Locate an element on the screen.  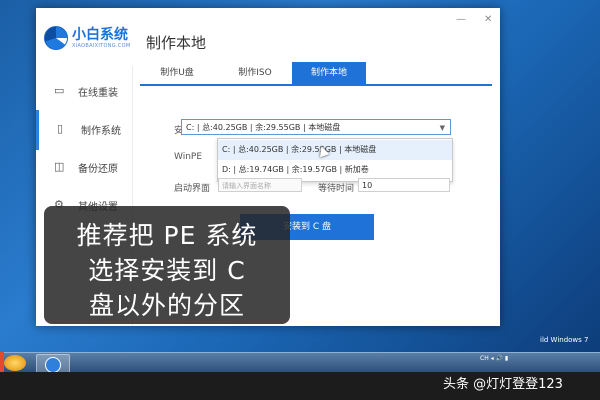
wait-time-label: 等待时间 is located at coordinates (336, 189).